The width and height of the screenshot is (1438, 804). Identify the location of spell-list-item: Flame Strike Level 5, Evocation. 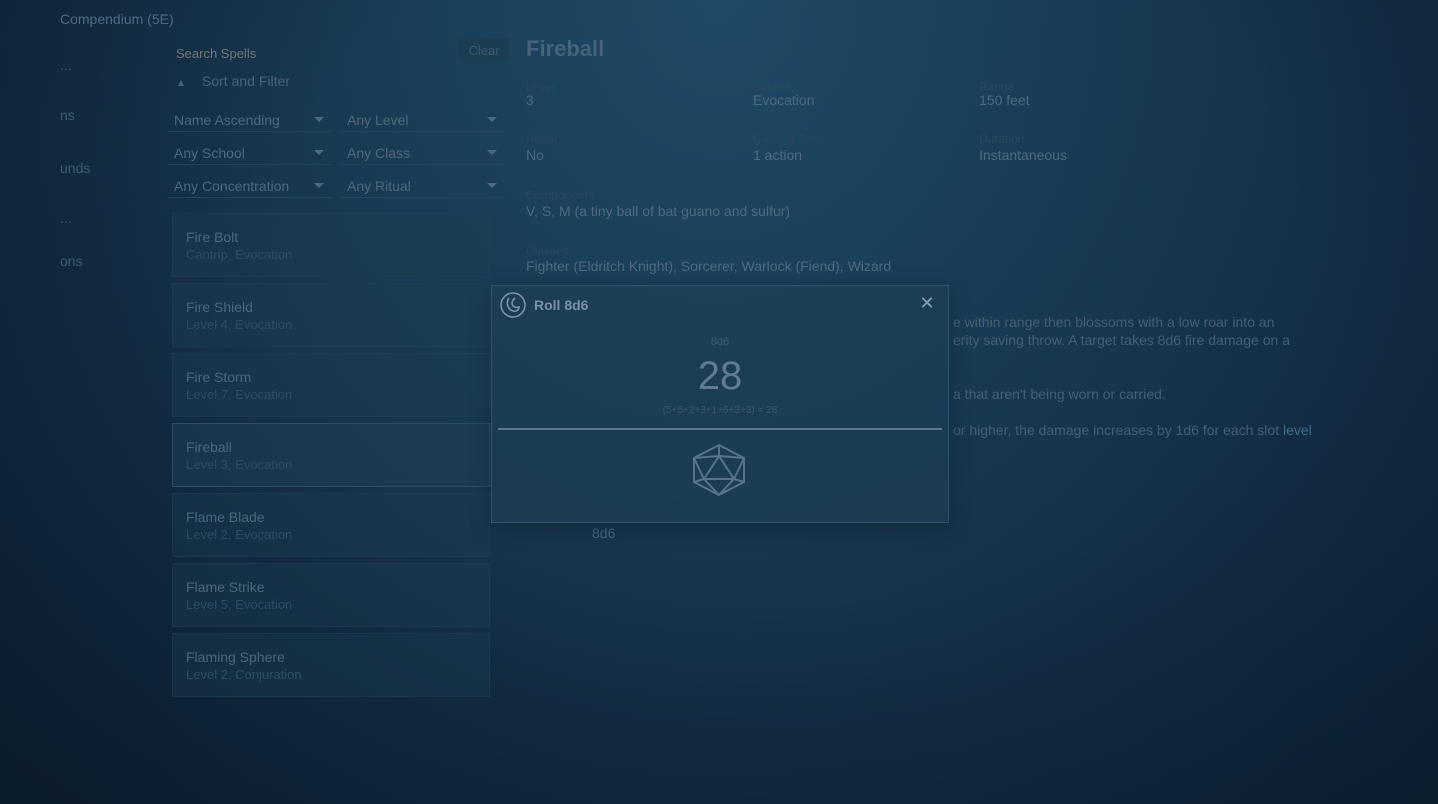
(331, 595).